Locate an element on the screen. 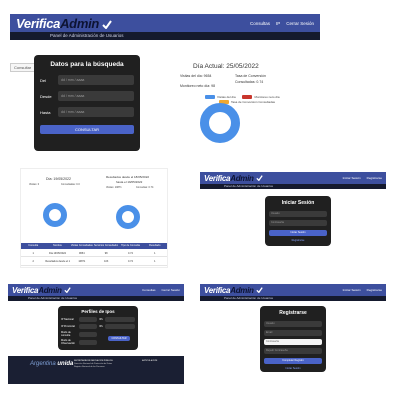 The image size is (400, 400). nav-ip: IP is located at coordinates (278, 23).